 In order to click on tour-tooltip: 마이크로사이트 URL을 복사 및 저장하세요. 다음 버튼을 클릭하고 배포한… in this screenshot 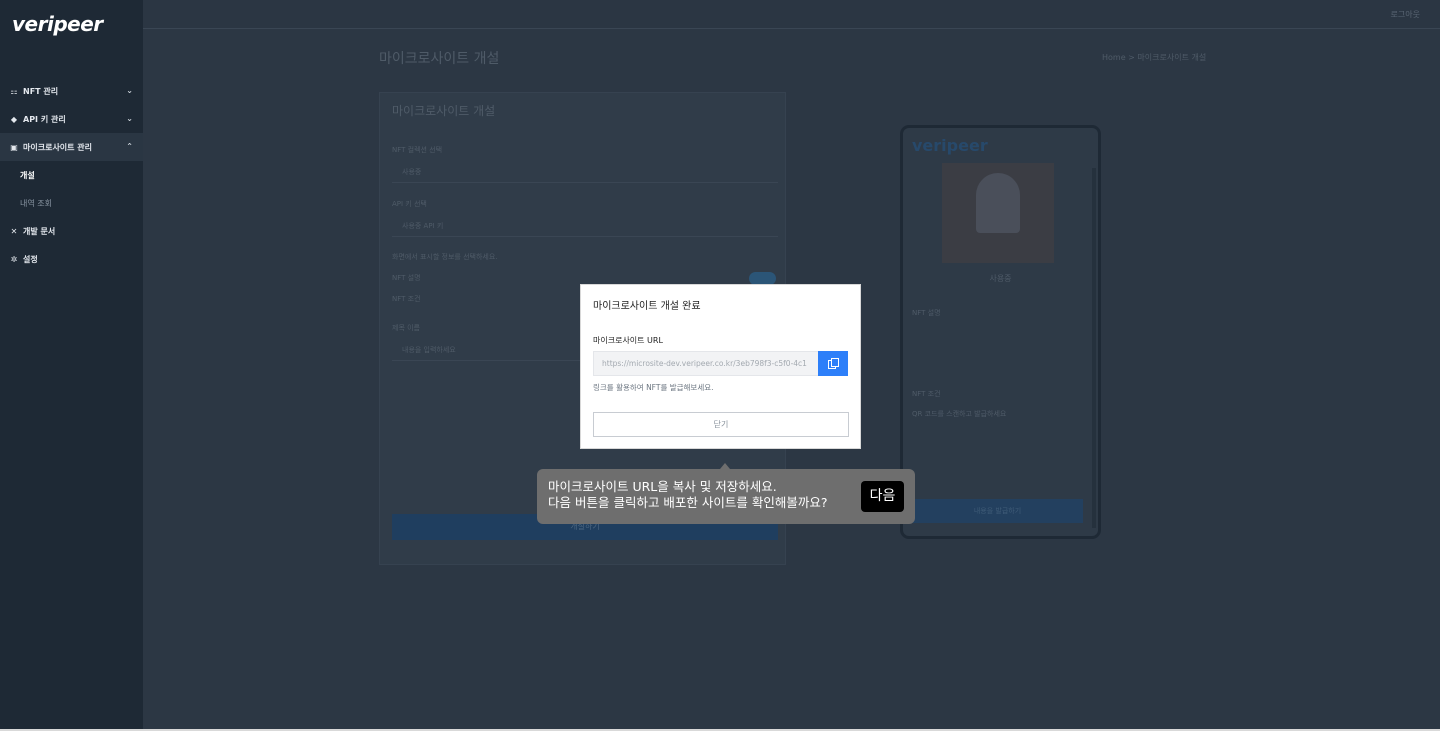, I will do `click(726, 493)`.